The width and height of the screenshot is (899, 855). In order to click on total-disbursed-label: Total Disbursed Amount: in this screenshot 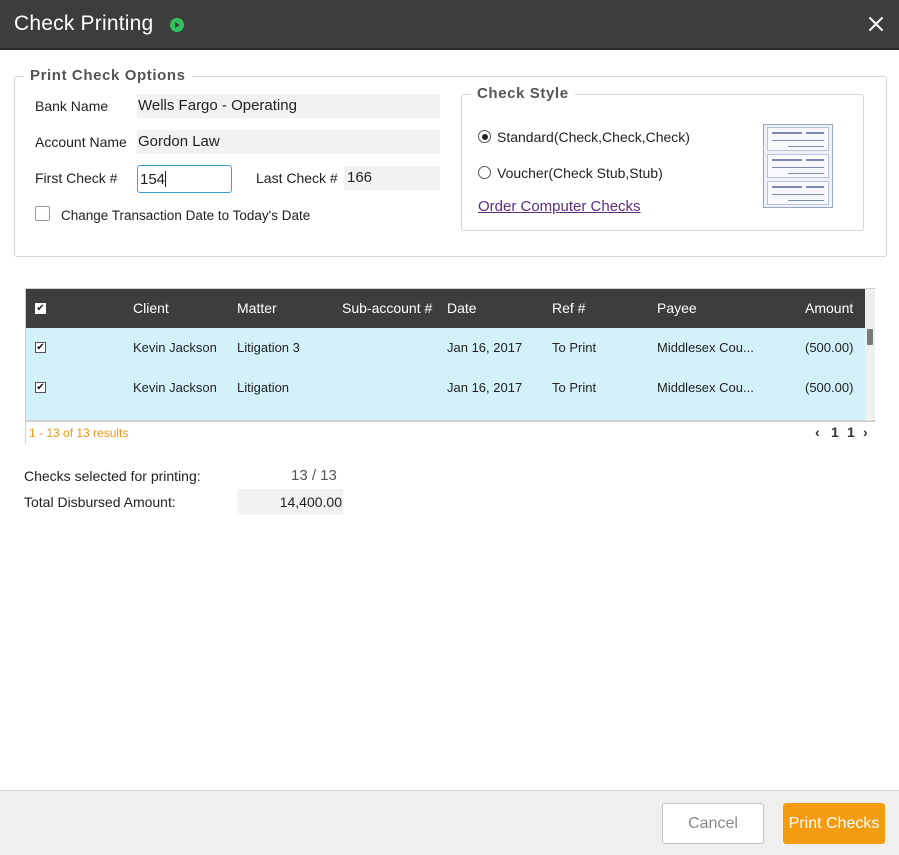, I will do `click(100, 502)`.